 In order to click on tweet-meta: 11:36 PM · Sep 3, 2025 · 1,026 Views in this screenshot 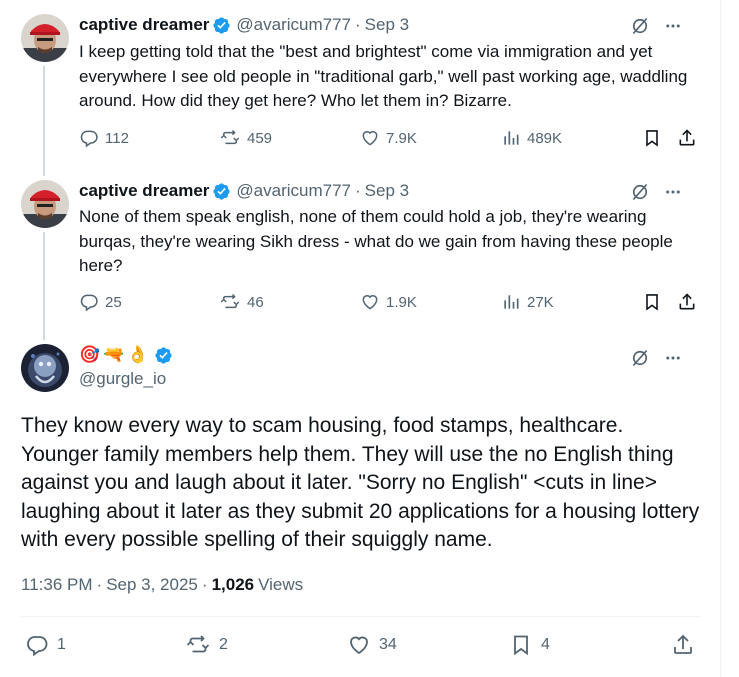, I will do `click(162, 585)`.